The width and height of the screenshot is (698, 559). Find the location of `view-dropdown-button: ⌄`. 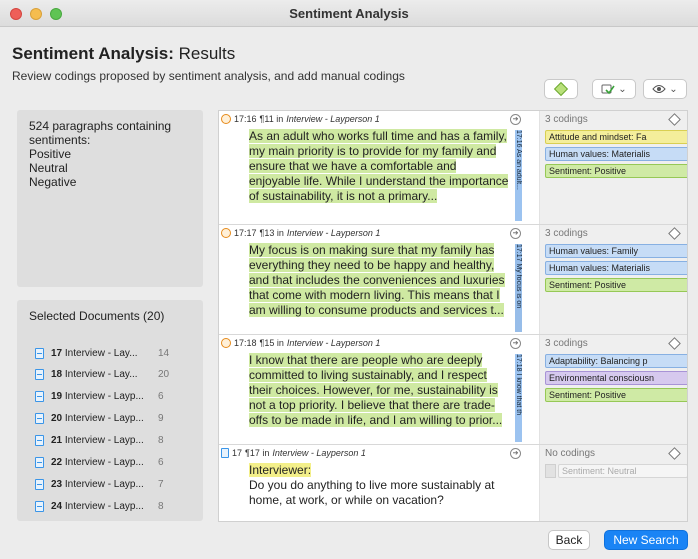

view-dropdown-button: ⌄ is located at coordinates (665, 89).